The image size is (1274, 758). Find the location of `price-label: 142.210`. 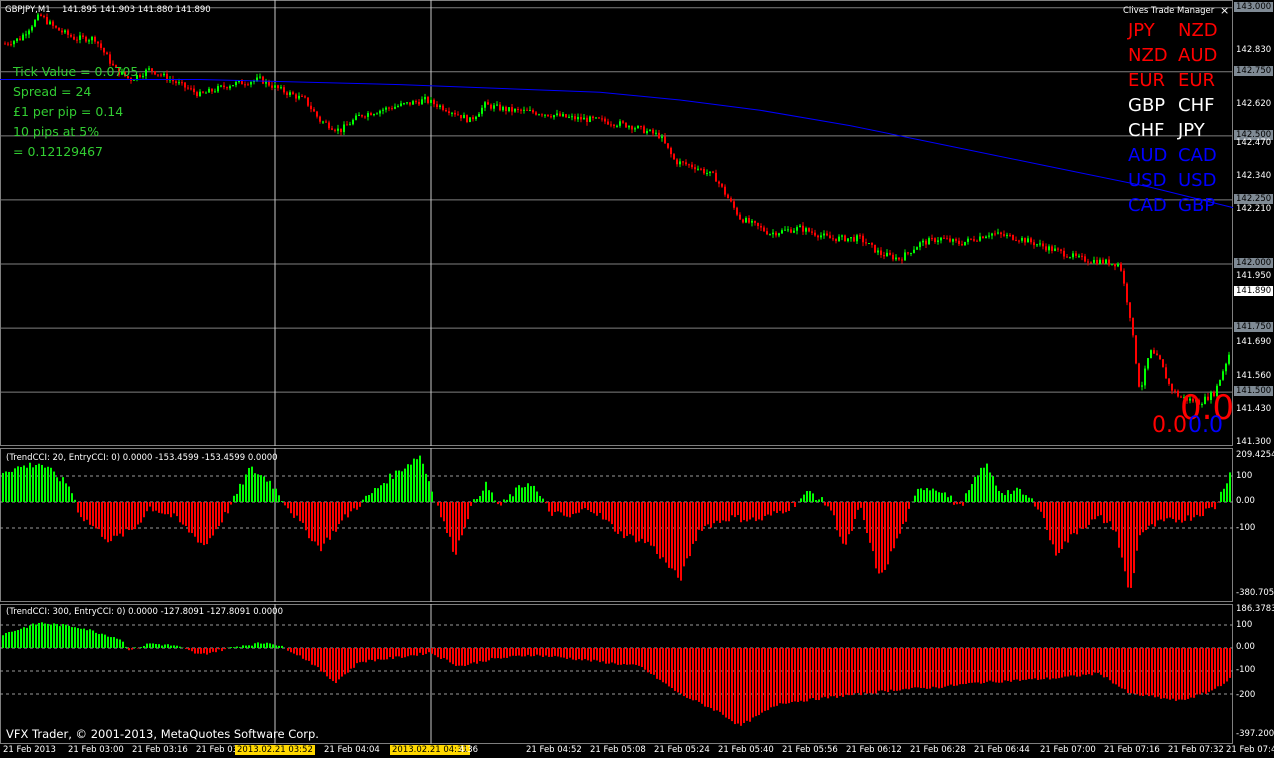

price-label: 142.210 is located at coordinates (1254, 209).